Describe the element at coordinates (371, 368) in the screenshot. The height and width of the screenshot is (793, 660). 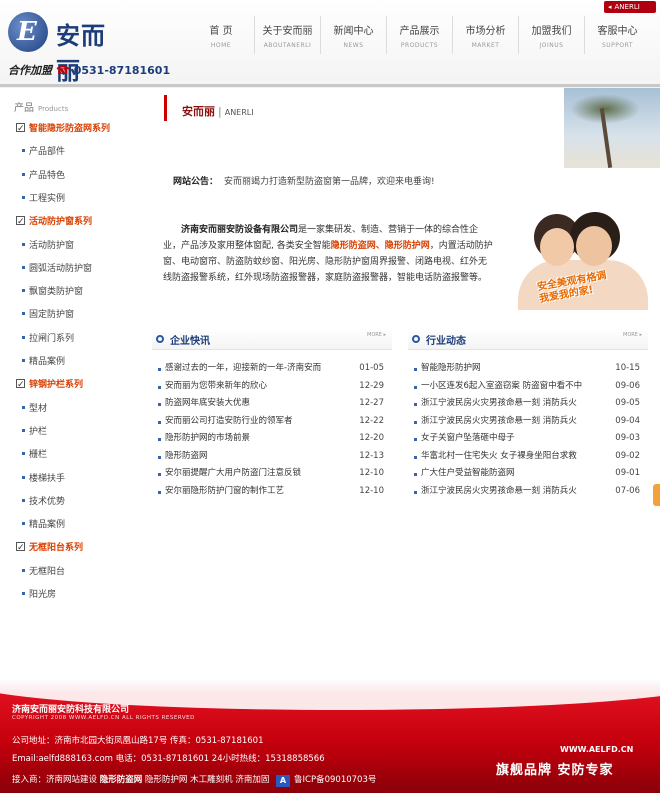
I see `news-date: 01-05` at that location.